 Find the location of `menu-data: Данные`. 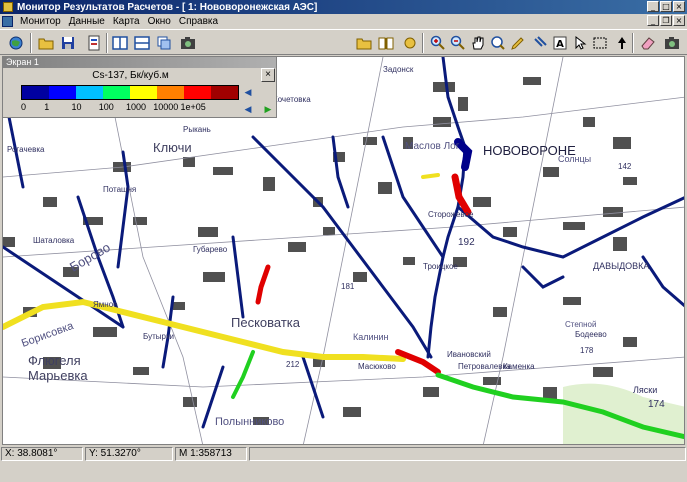

menu-data: Данные is located at coordinates (87, 21).